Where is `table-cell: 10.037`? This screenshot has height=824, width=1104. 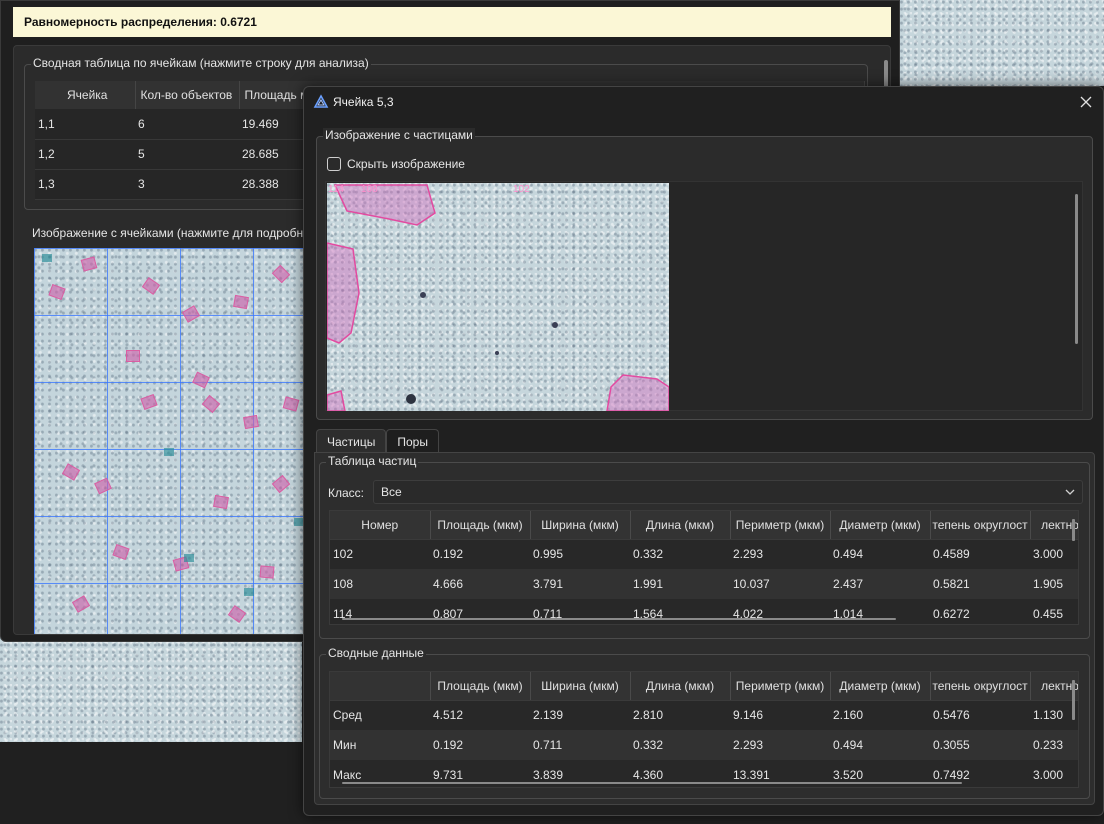
table-cell: 10.037 is located at coordinates (780, 584).